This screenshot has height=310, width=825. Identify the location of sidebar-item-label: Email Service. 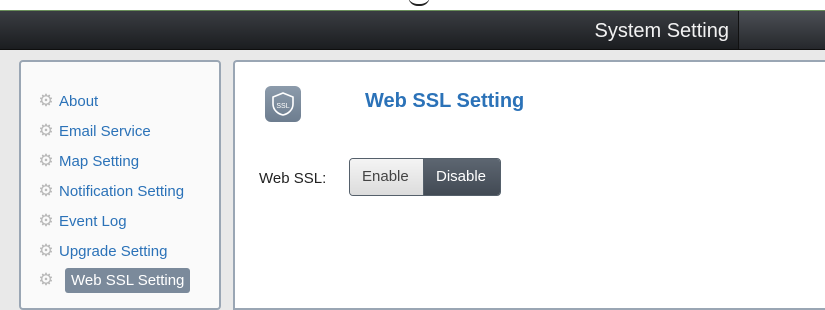
(105, 131).